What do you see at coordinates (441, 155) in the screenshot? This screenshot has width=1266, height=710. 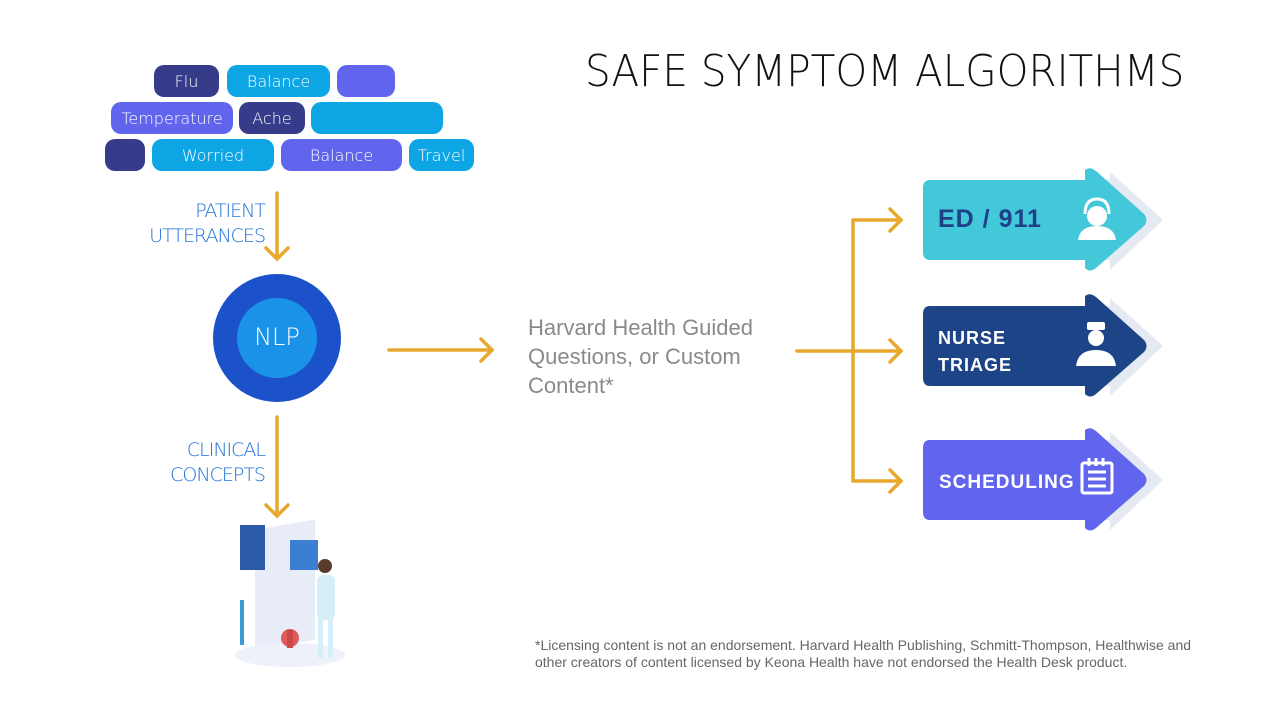 I see `pill-travel: Travel` at bounding box center [441, 155].